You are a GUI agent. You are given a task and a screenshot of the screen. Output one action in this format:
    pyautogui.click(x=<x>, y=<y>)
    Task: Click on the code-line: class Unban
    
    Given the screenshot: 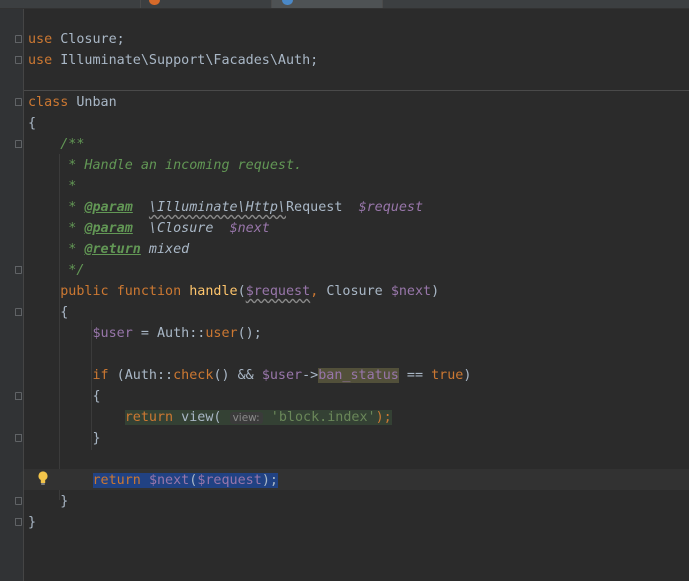 What is the action you would take?
    pyautogui.click(x=72, y=102)
    